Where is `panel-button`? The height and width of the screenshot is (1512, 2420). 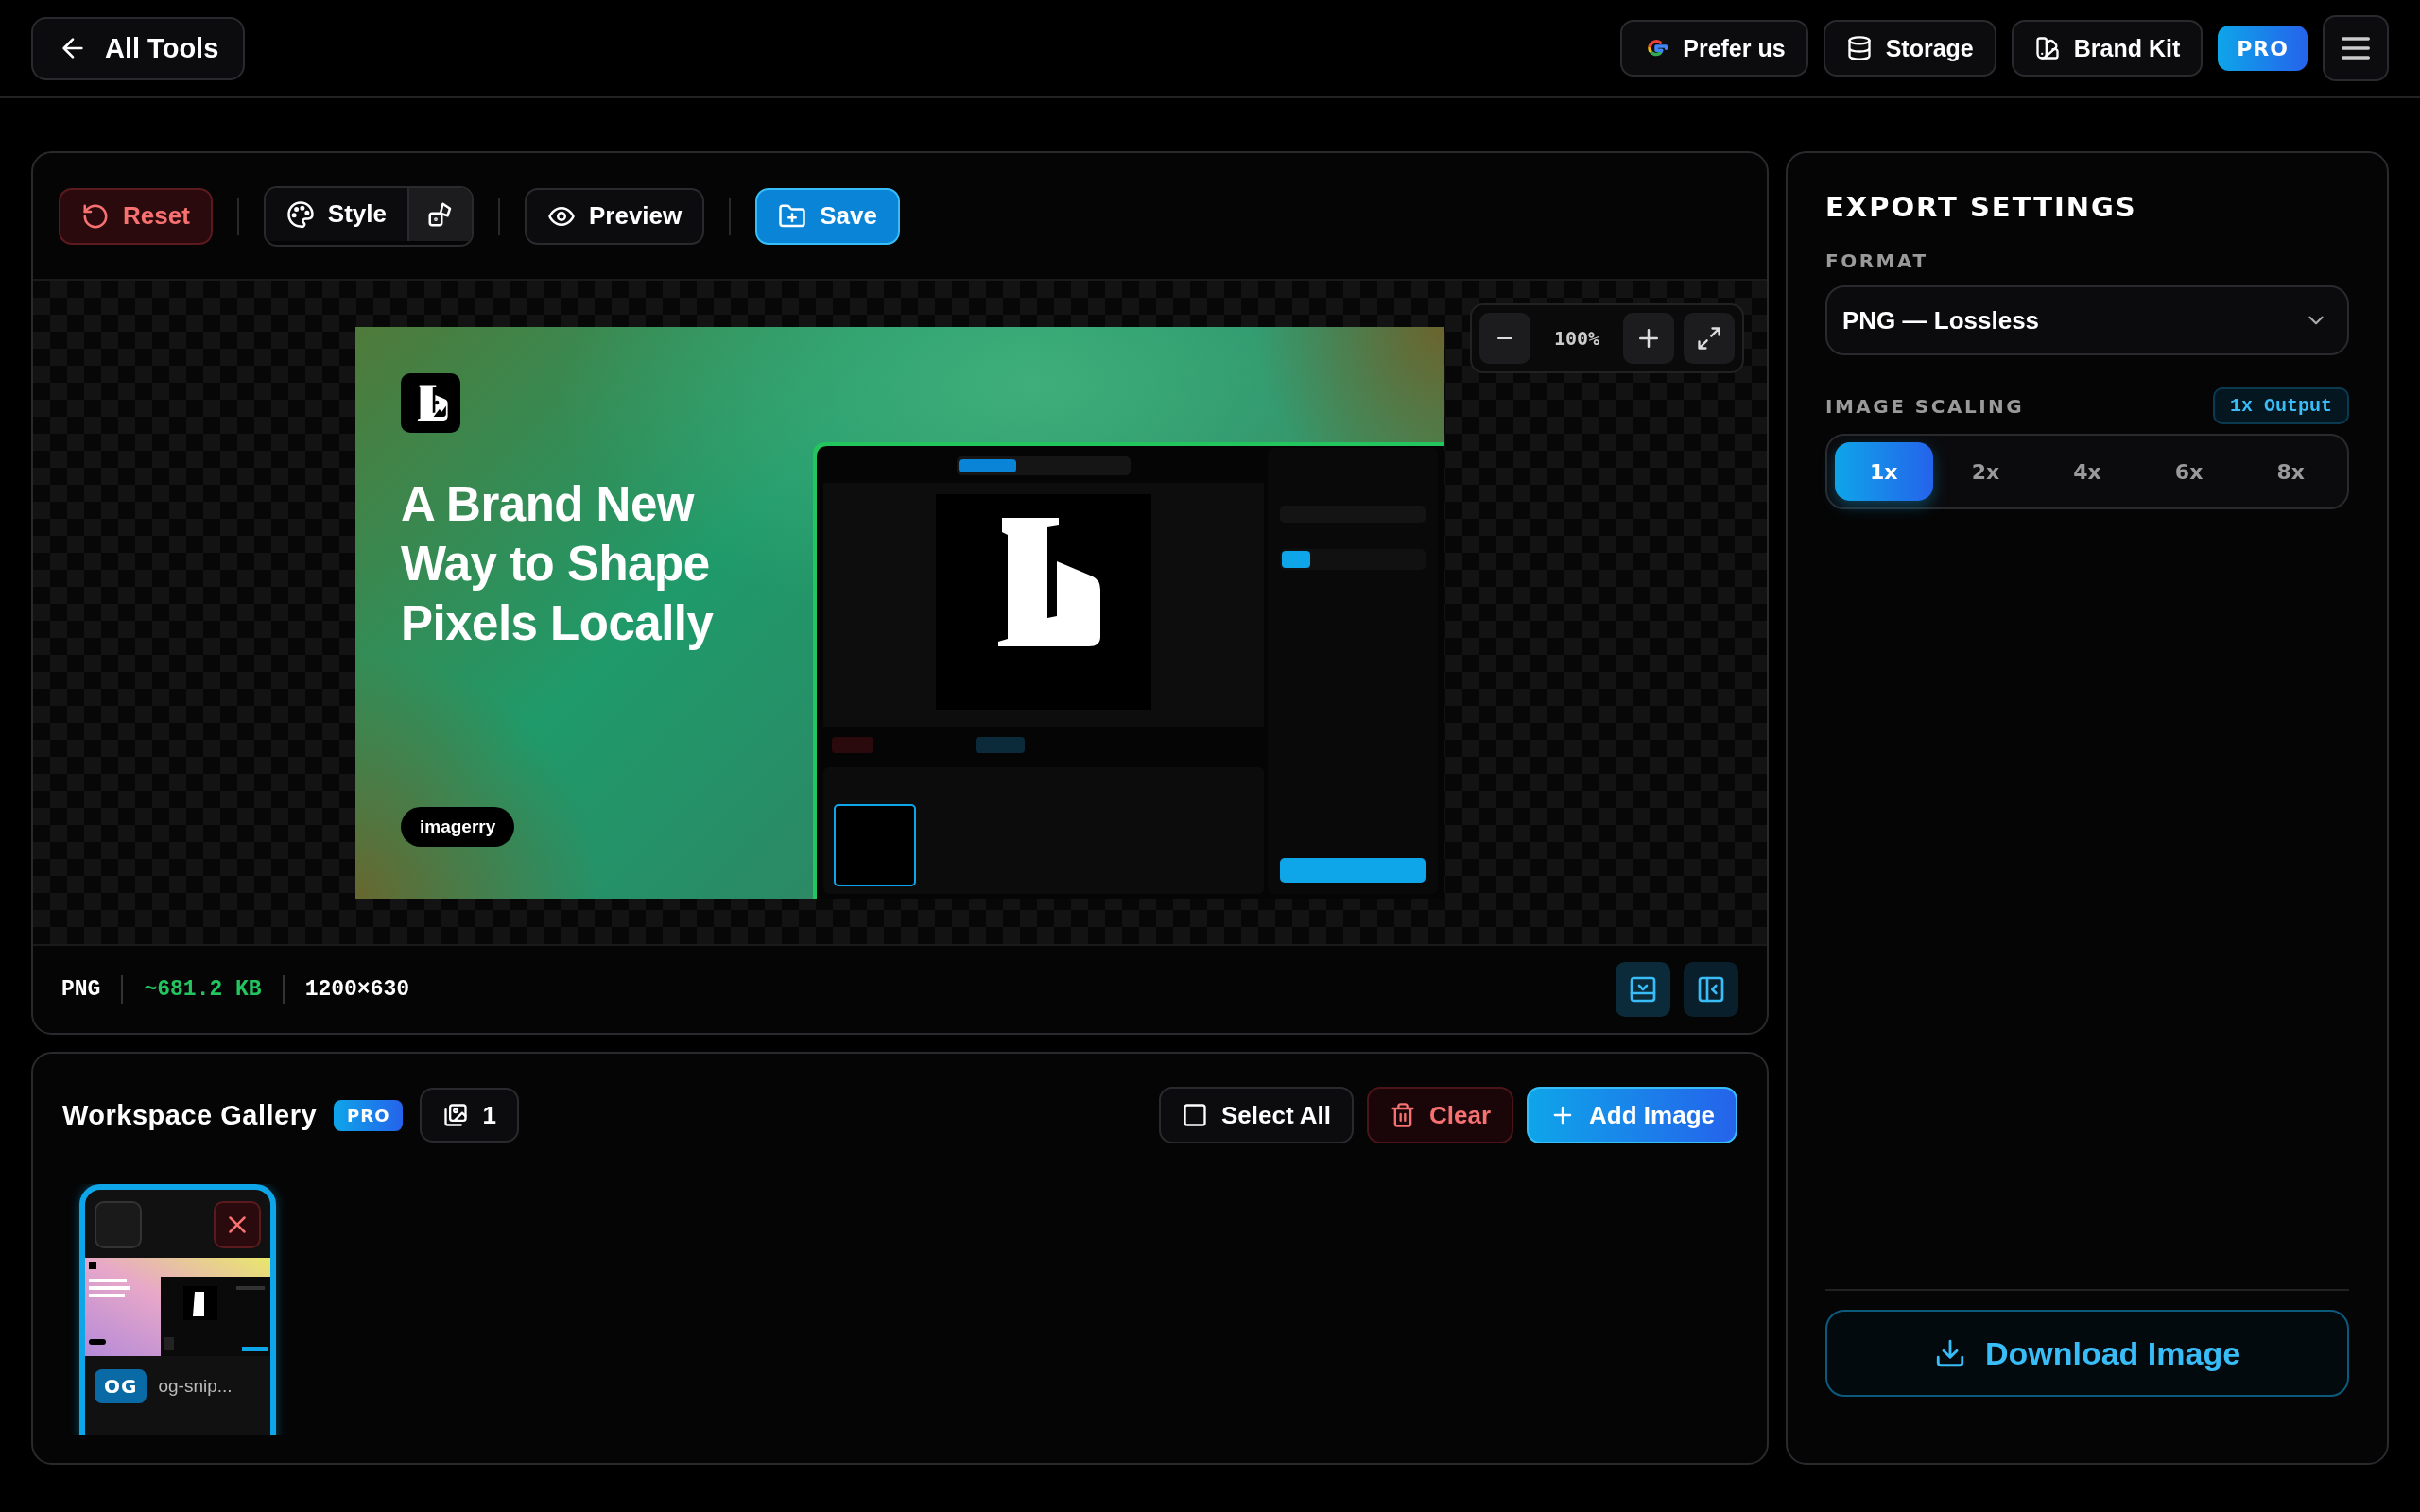 panel-button is located at coordinates (1643, 989).